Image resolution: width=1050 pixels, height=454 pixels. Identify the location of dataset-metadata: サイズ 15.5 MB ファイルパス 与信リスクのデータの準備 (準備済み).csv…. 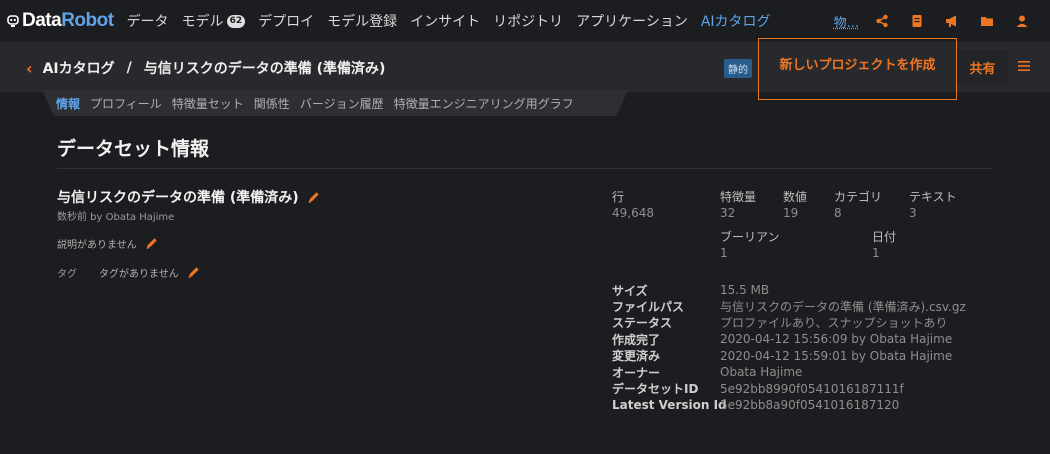
(789, 347).